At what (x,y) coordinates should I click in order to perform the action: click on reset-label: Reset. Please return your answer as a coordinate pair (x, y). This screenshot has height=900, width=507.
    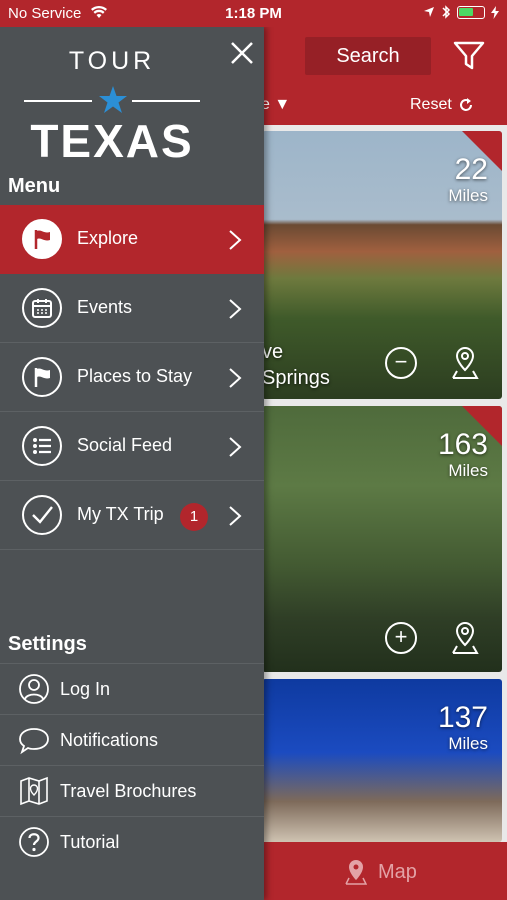
    Looking at the image, I should click on (431, 104).